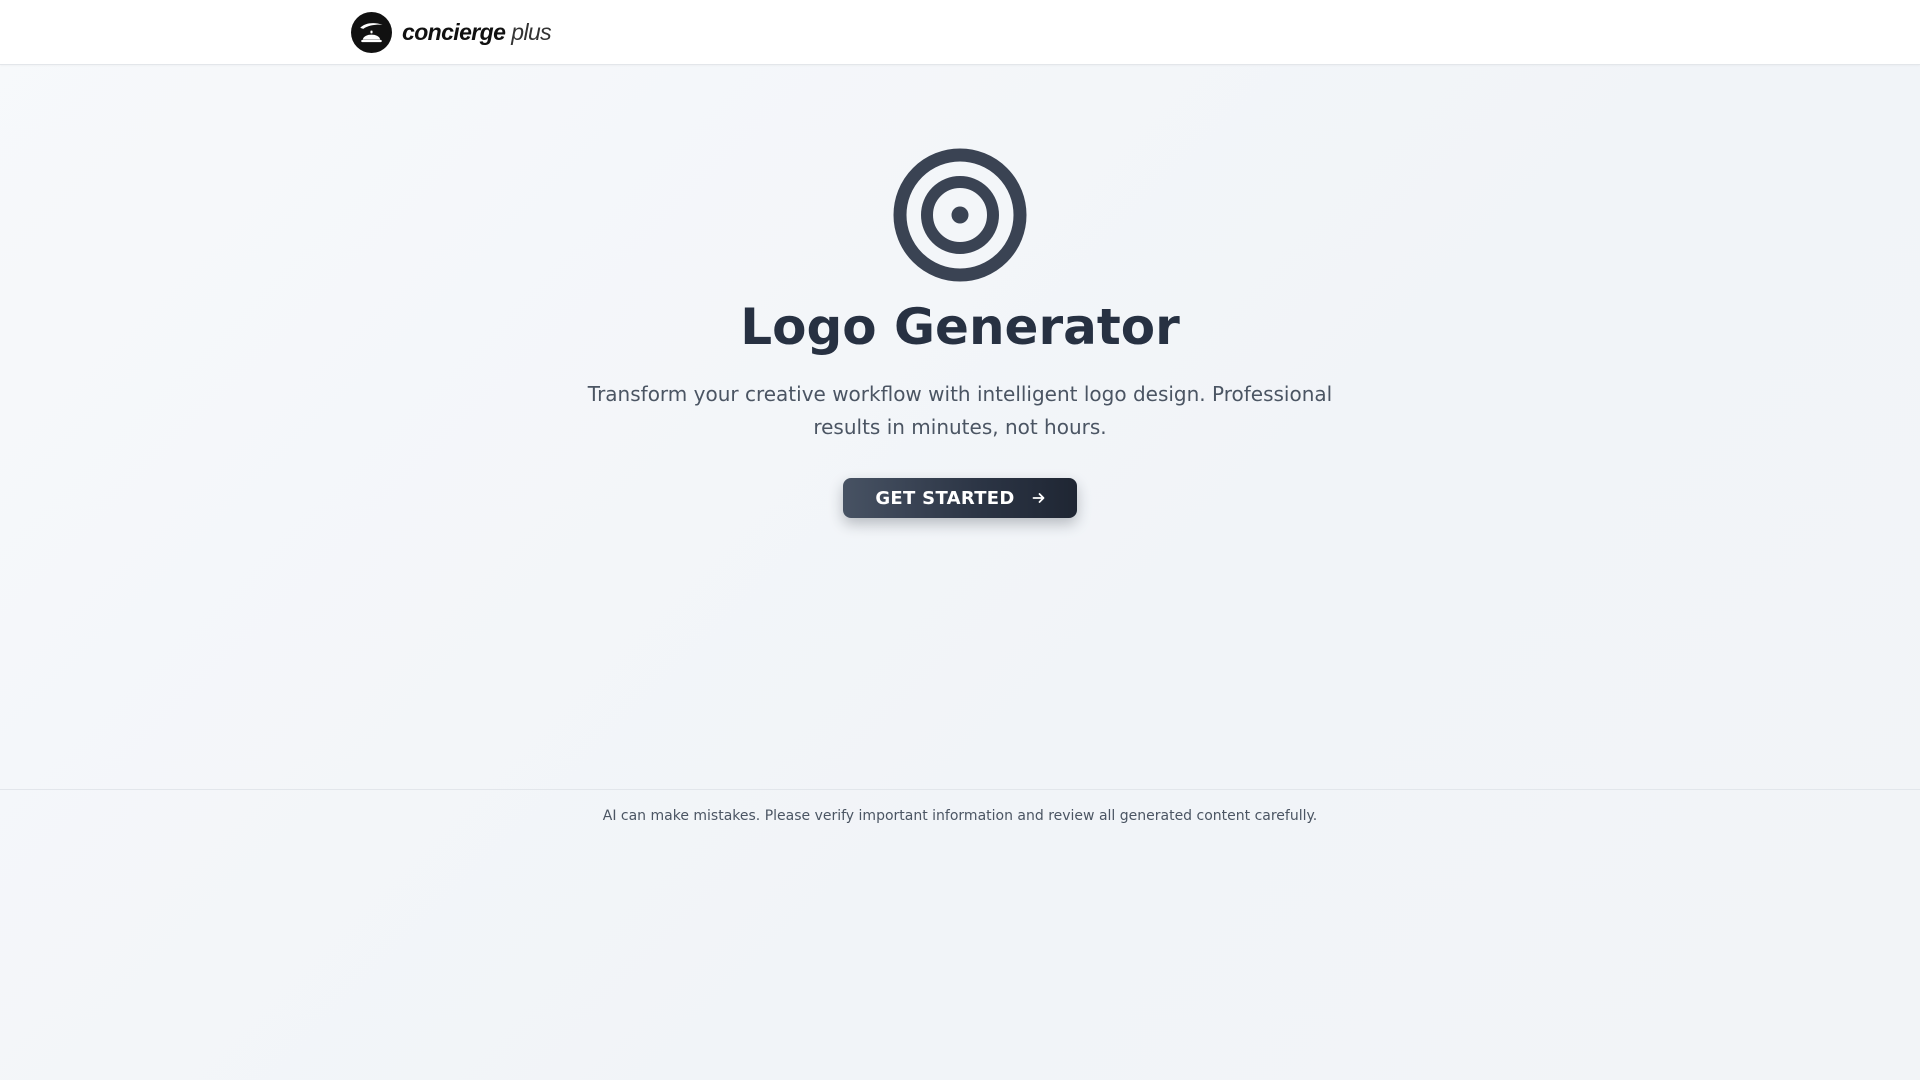  Describe the element at coordinates (945, 498) in the screenshot. I see `get-started-label: GET STARTED` at that location.